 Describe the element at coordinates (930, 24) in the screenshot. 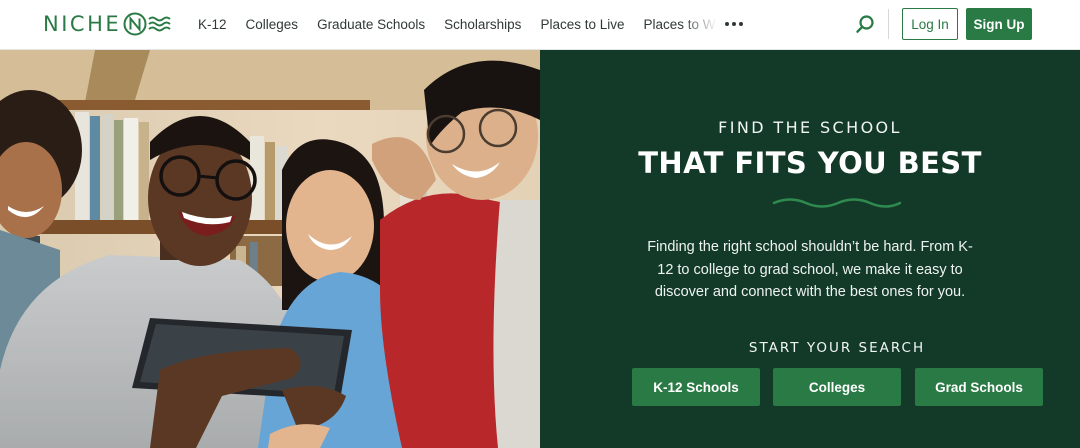

I see `login-button: Log In` at that location.